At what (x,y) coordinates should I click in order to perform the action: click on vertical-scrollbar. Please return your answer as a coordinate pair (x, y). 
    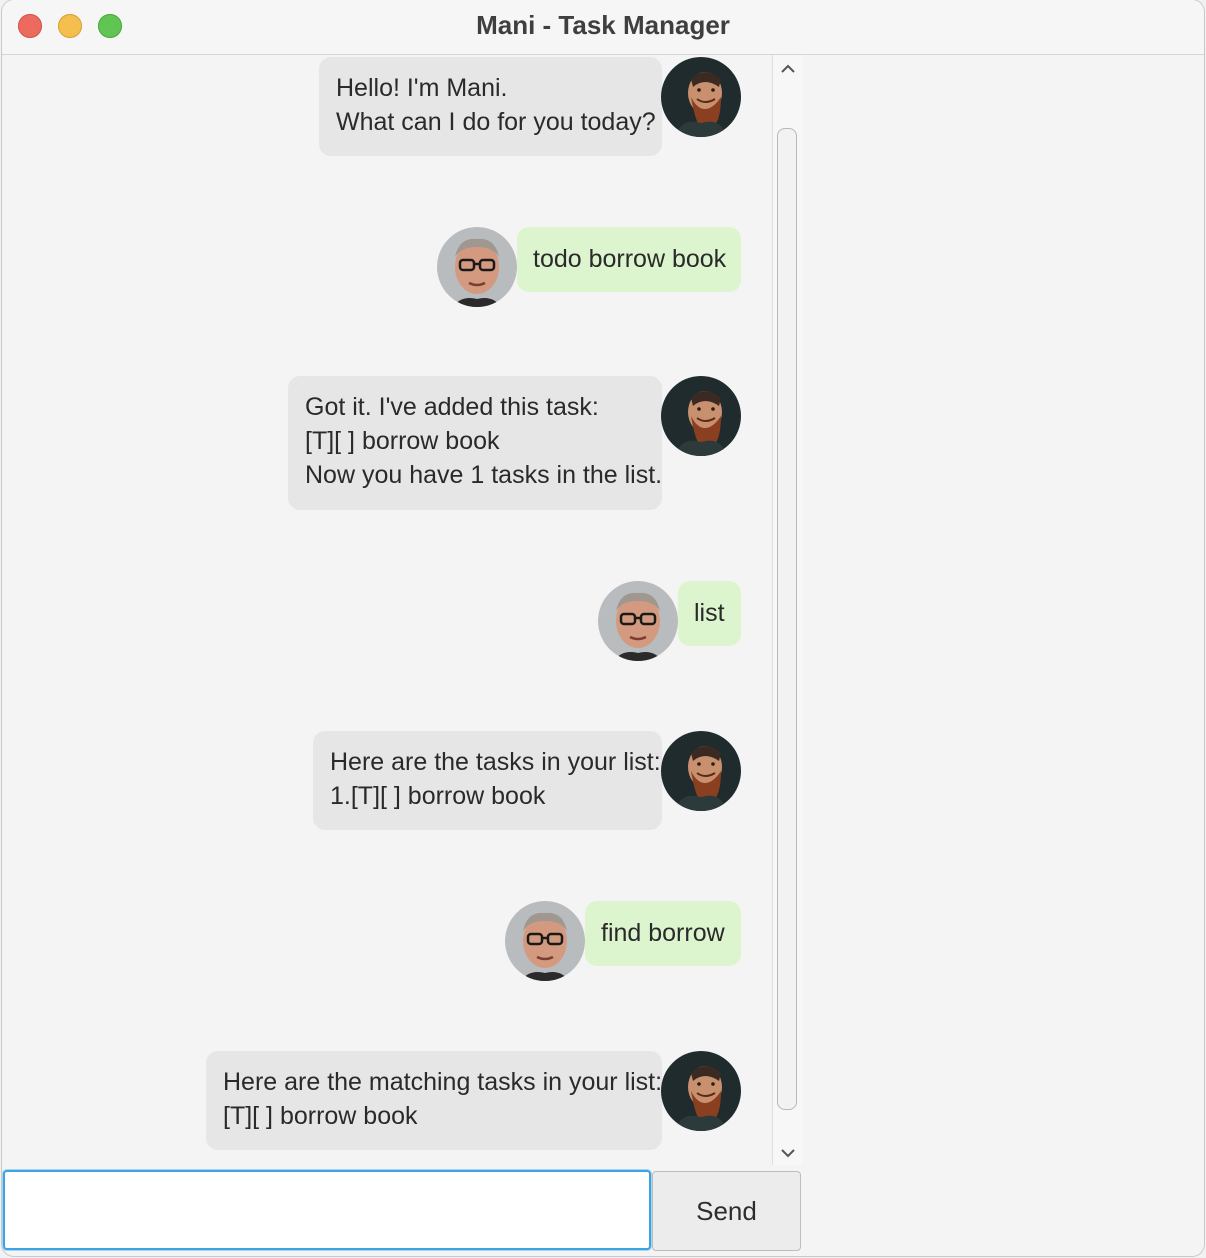
    Looking at the image, I should click on (787, 610).